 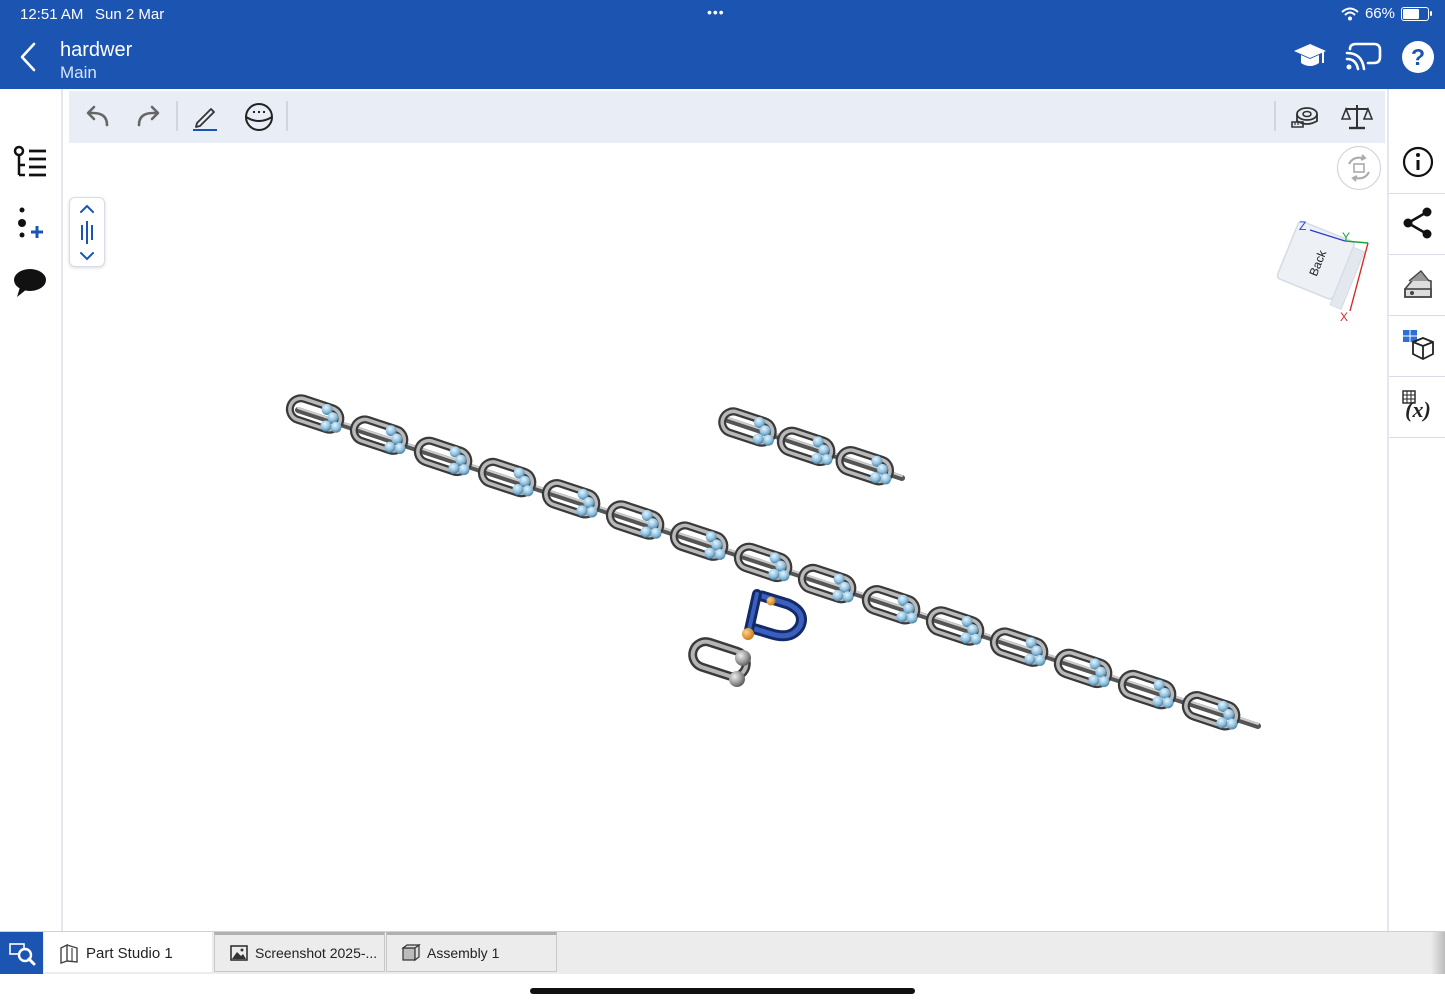 I want to click on status-time: 12:51 AM, so click(x=52, y=14).